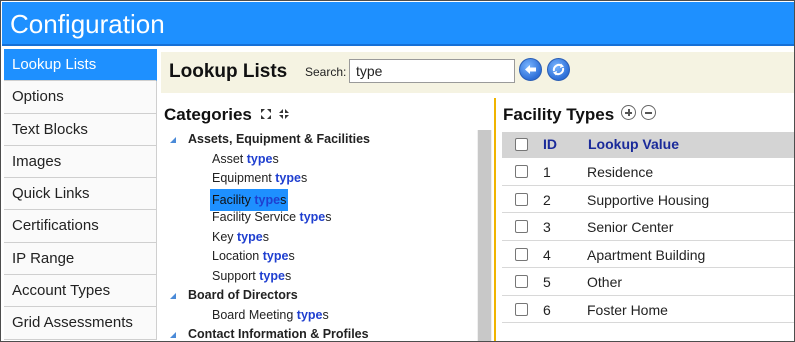 The height and width of the screenshot is (342, 795). What do you see at coordinates (279, 139) in the screenshot?
I see `tree-group-label: Assets, Equipment & Facilities` at bounding box center [279, 139].